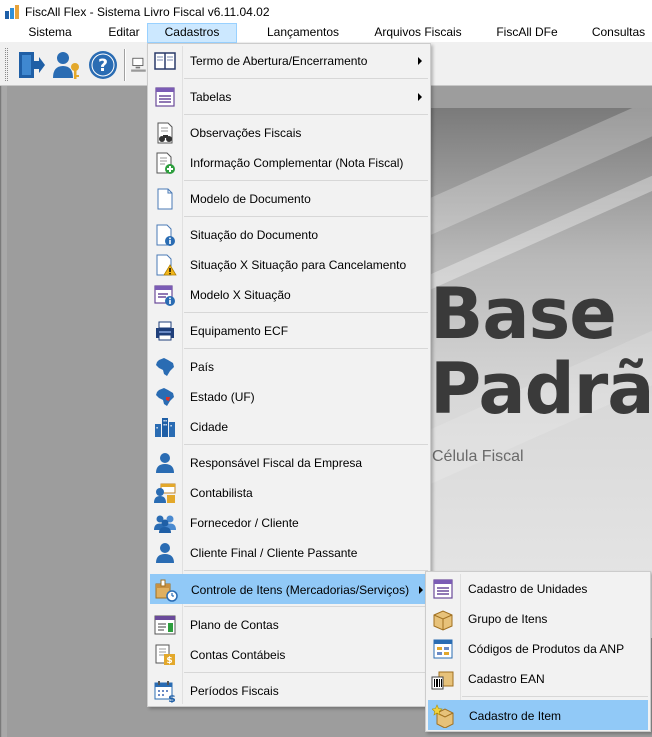 This screenshot has height=737, width=652. I want to click on user-key-button, so click(67, 65).